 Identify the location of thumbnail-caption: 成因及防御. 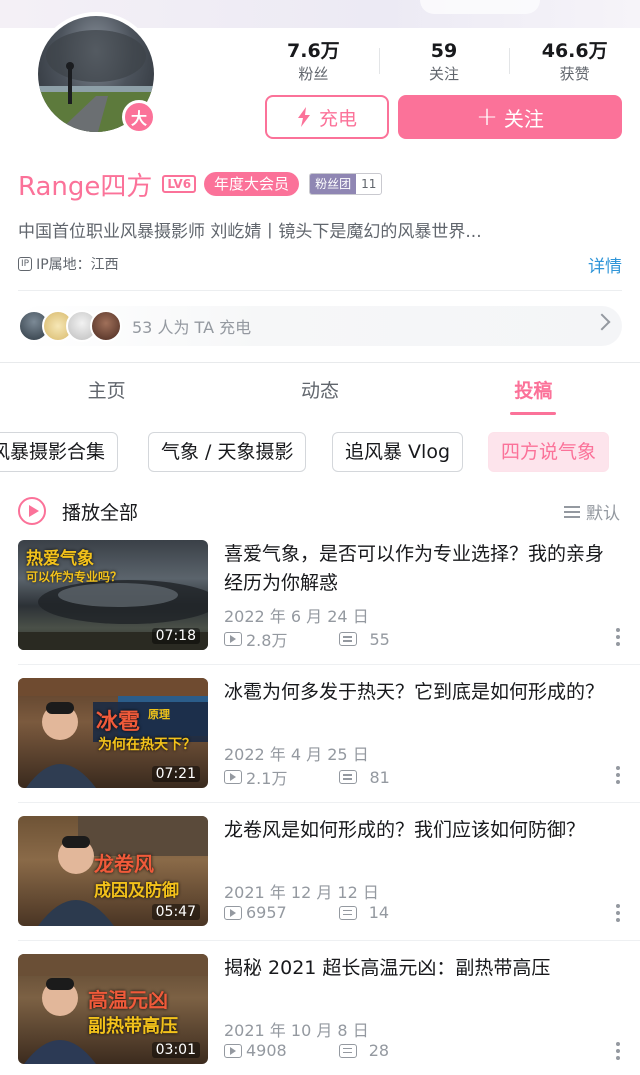
(136, 891).